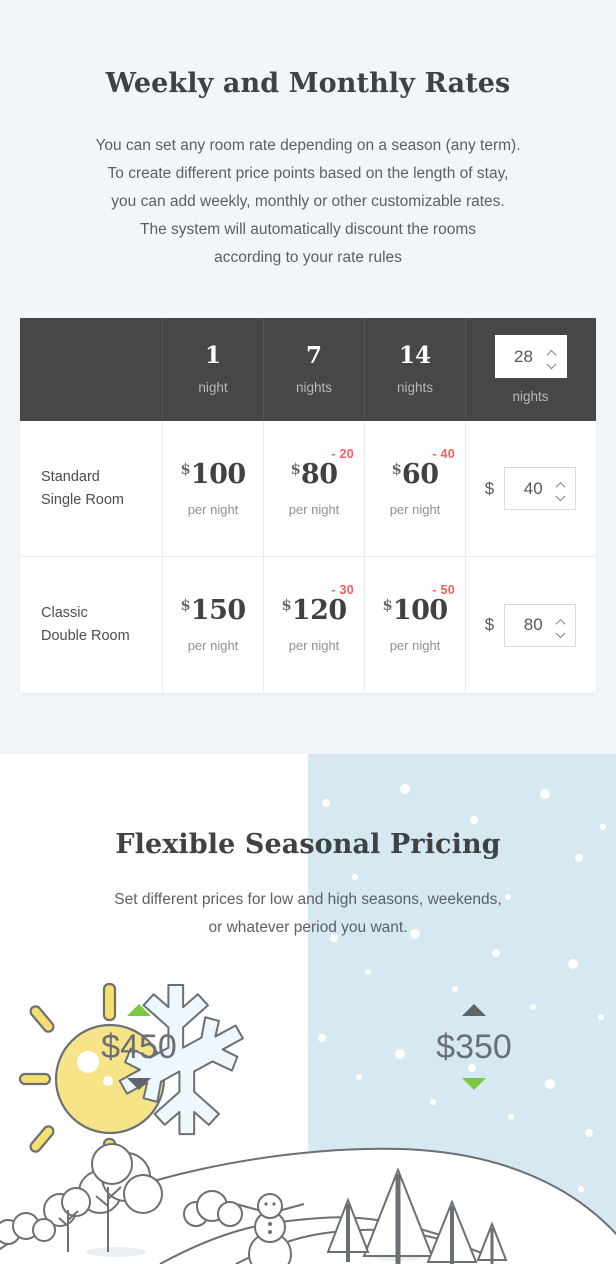  I want to click on room-name-cell: Classic Double Room, so click(91, 625).